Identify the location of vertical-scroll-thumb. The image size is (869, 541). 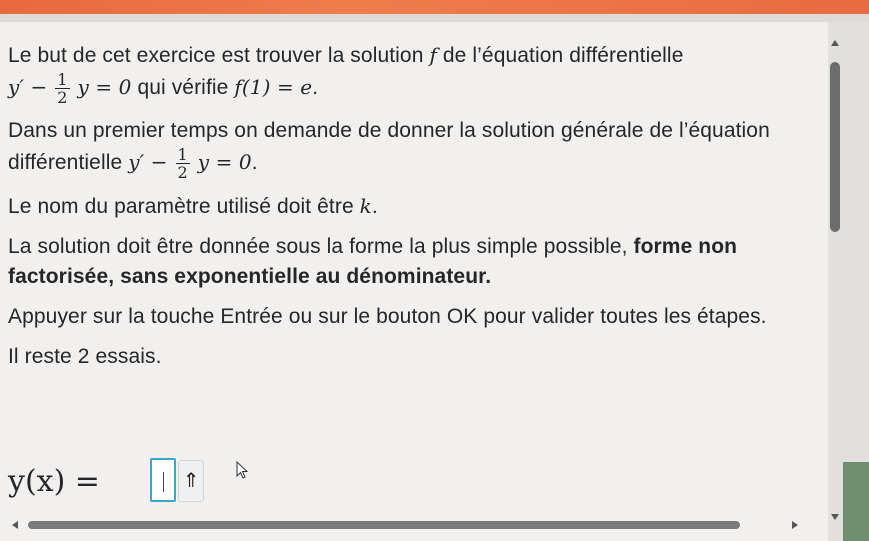
(835, 147).